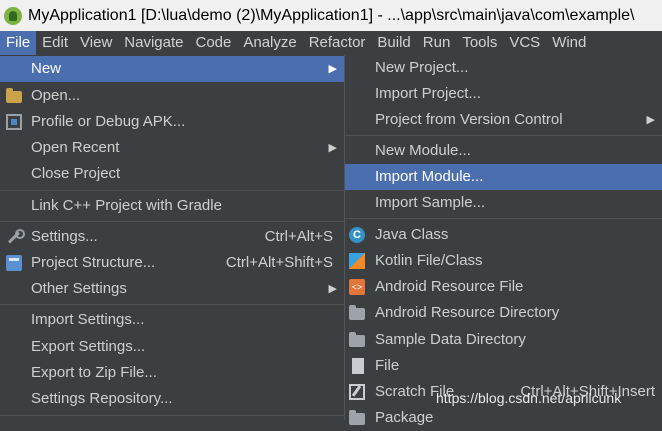 This screenshot has width=662, height=431. Describe the element at coordinates (429, 260) in the screenshot. I see `kotlin-file-label: Kotlin File/Class` at that location.